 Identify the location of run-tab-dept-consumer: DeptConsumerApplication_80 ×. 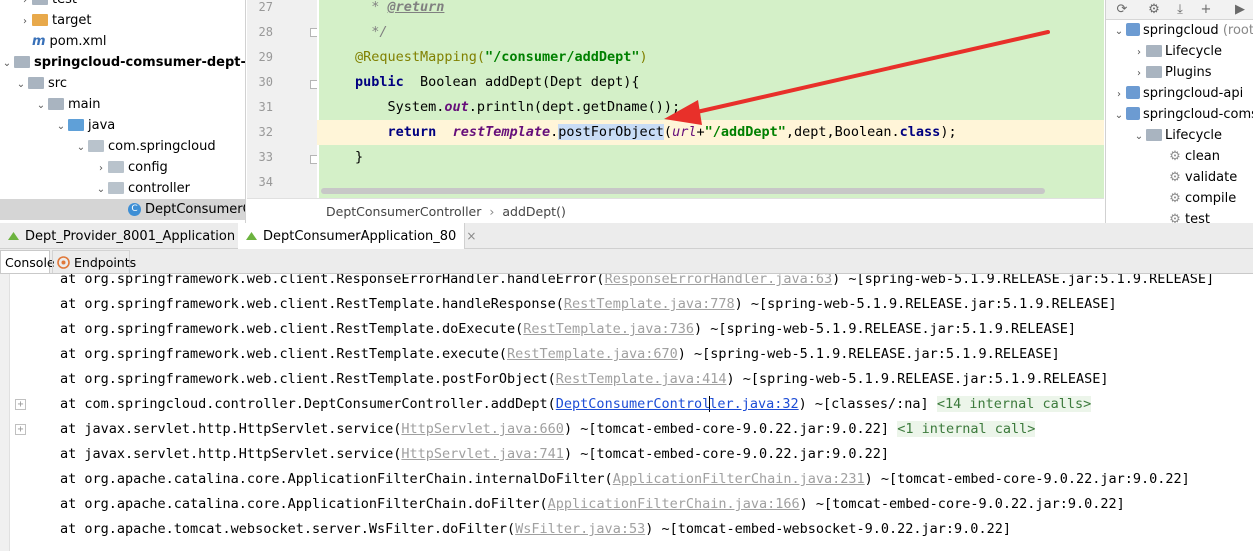
(357, 236).